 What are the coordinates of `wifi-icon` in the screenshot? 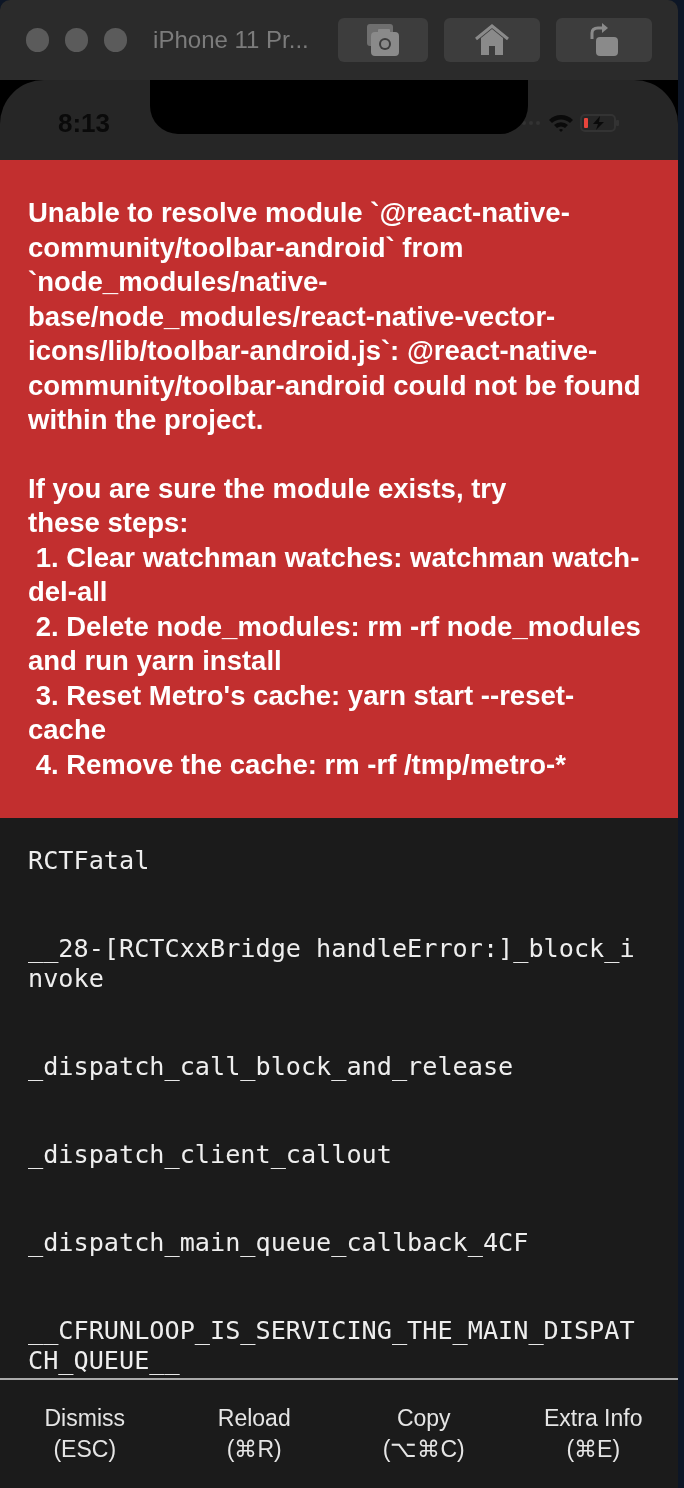 It's located at (561, 123).